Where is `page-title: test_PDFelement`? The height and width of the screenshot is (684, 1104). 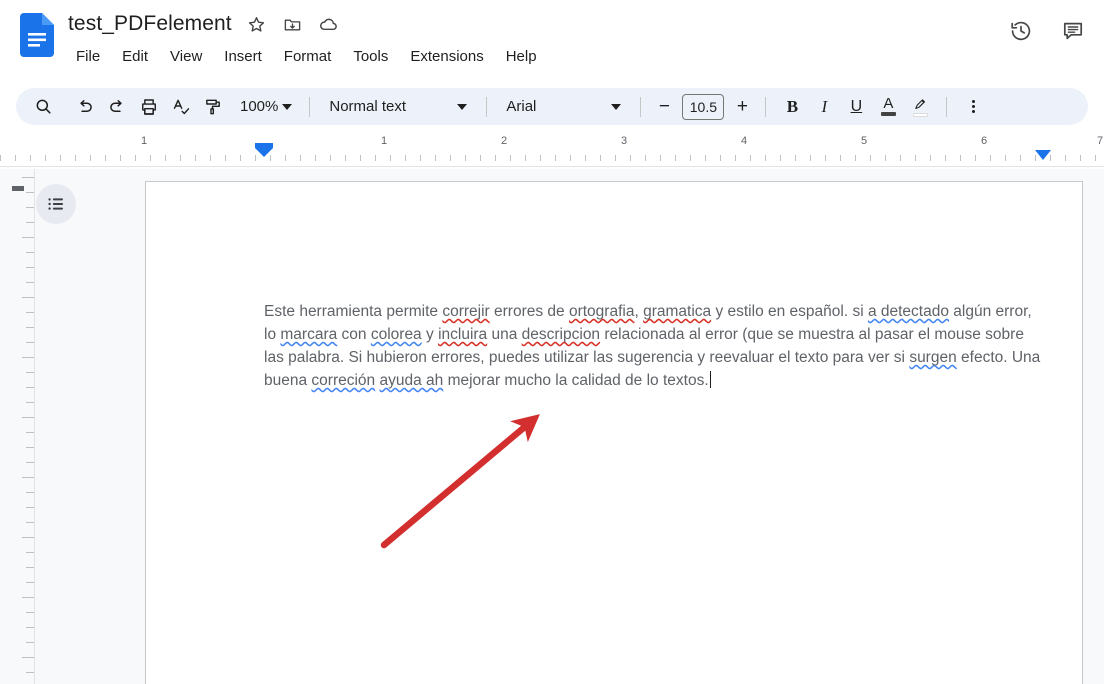 page-title: test_PDFelement is located at coordinates (150, 24).